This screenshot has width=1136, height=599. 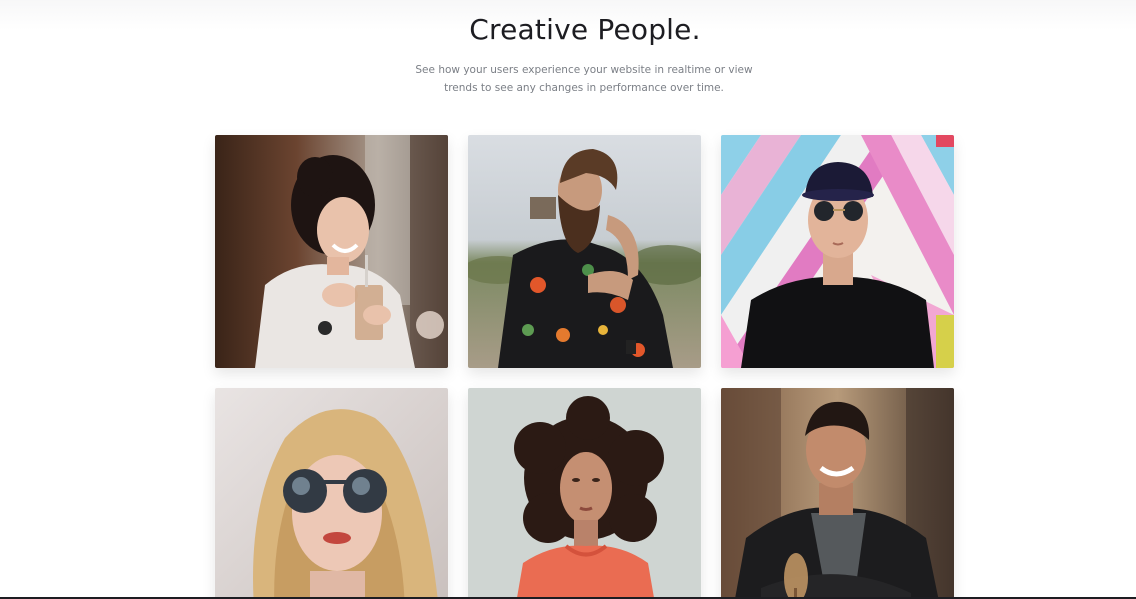 I want to click on person-photo-bearded-man, so click(x=584, y=251).